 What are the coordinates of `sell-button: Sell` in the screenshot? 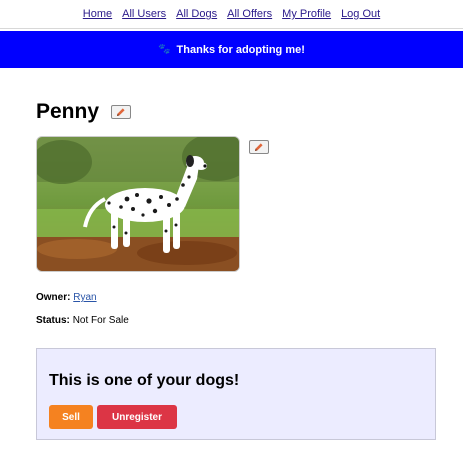 It's located at (71, 417).